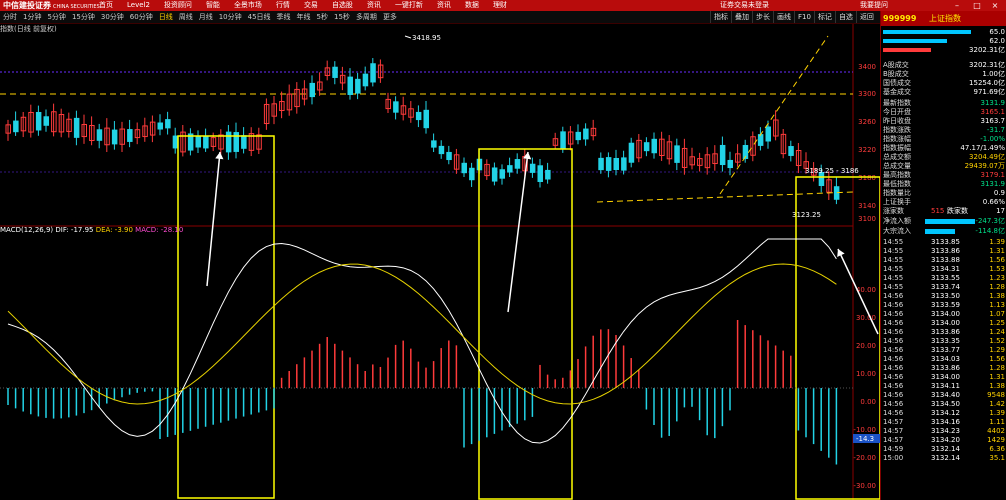 The width and height of the screenshot is (1006, 500). What do you see at coordinates (248, 5) in the screenshot?
I see `menu-item-4: 全景市场` at bounding box center [248, 5].